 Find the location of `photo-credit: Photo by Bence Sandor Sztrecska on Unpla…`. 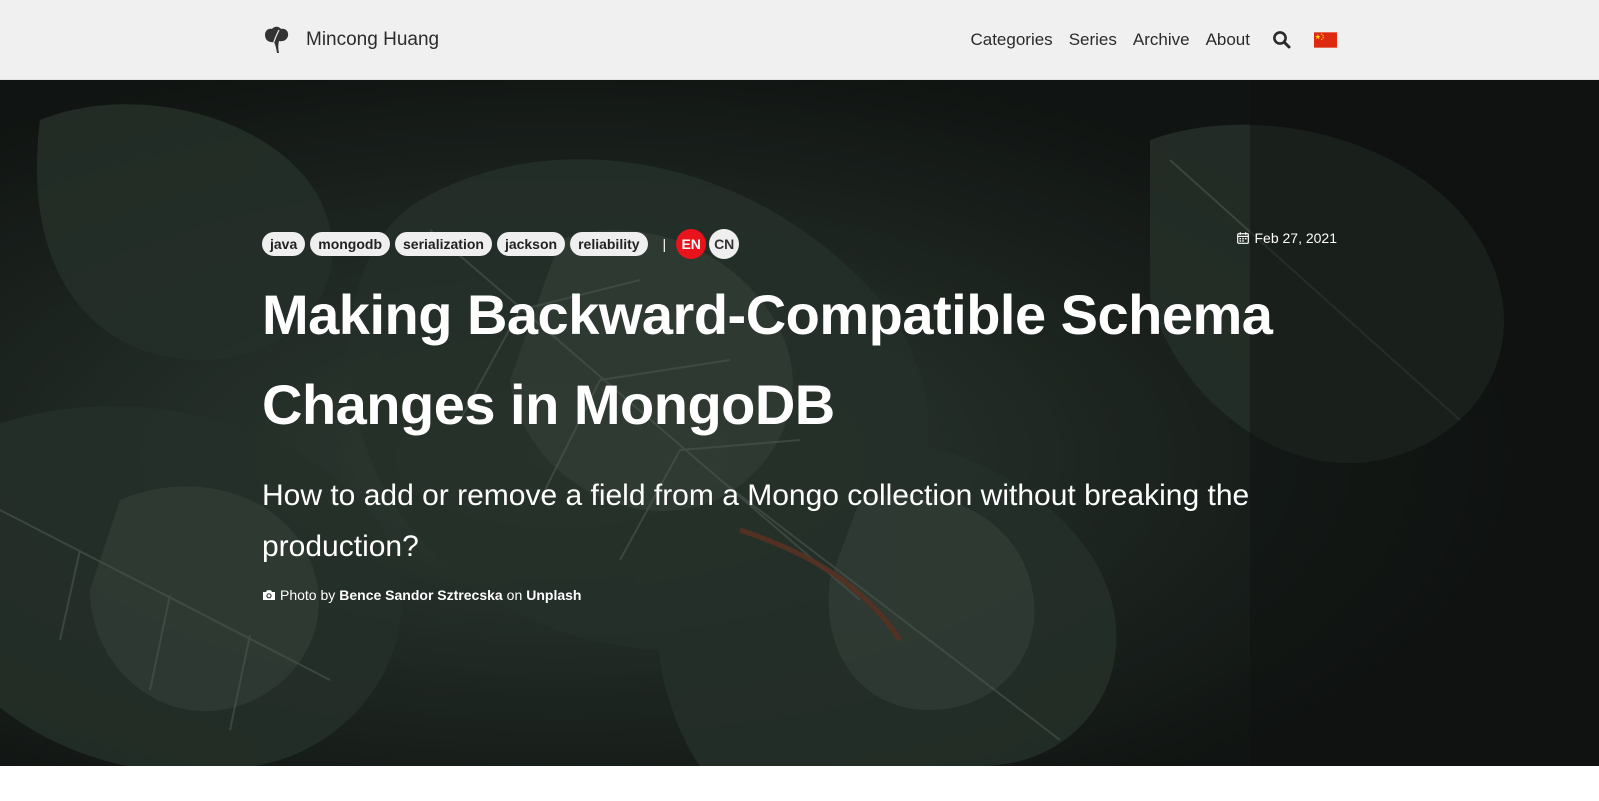

photo-credit: Photo by Bence Sandor Sztrecska on Unpla… is located at coordinates (421, 595).